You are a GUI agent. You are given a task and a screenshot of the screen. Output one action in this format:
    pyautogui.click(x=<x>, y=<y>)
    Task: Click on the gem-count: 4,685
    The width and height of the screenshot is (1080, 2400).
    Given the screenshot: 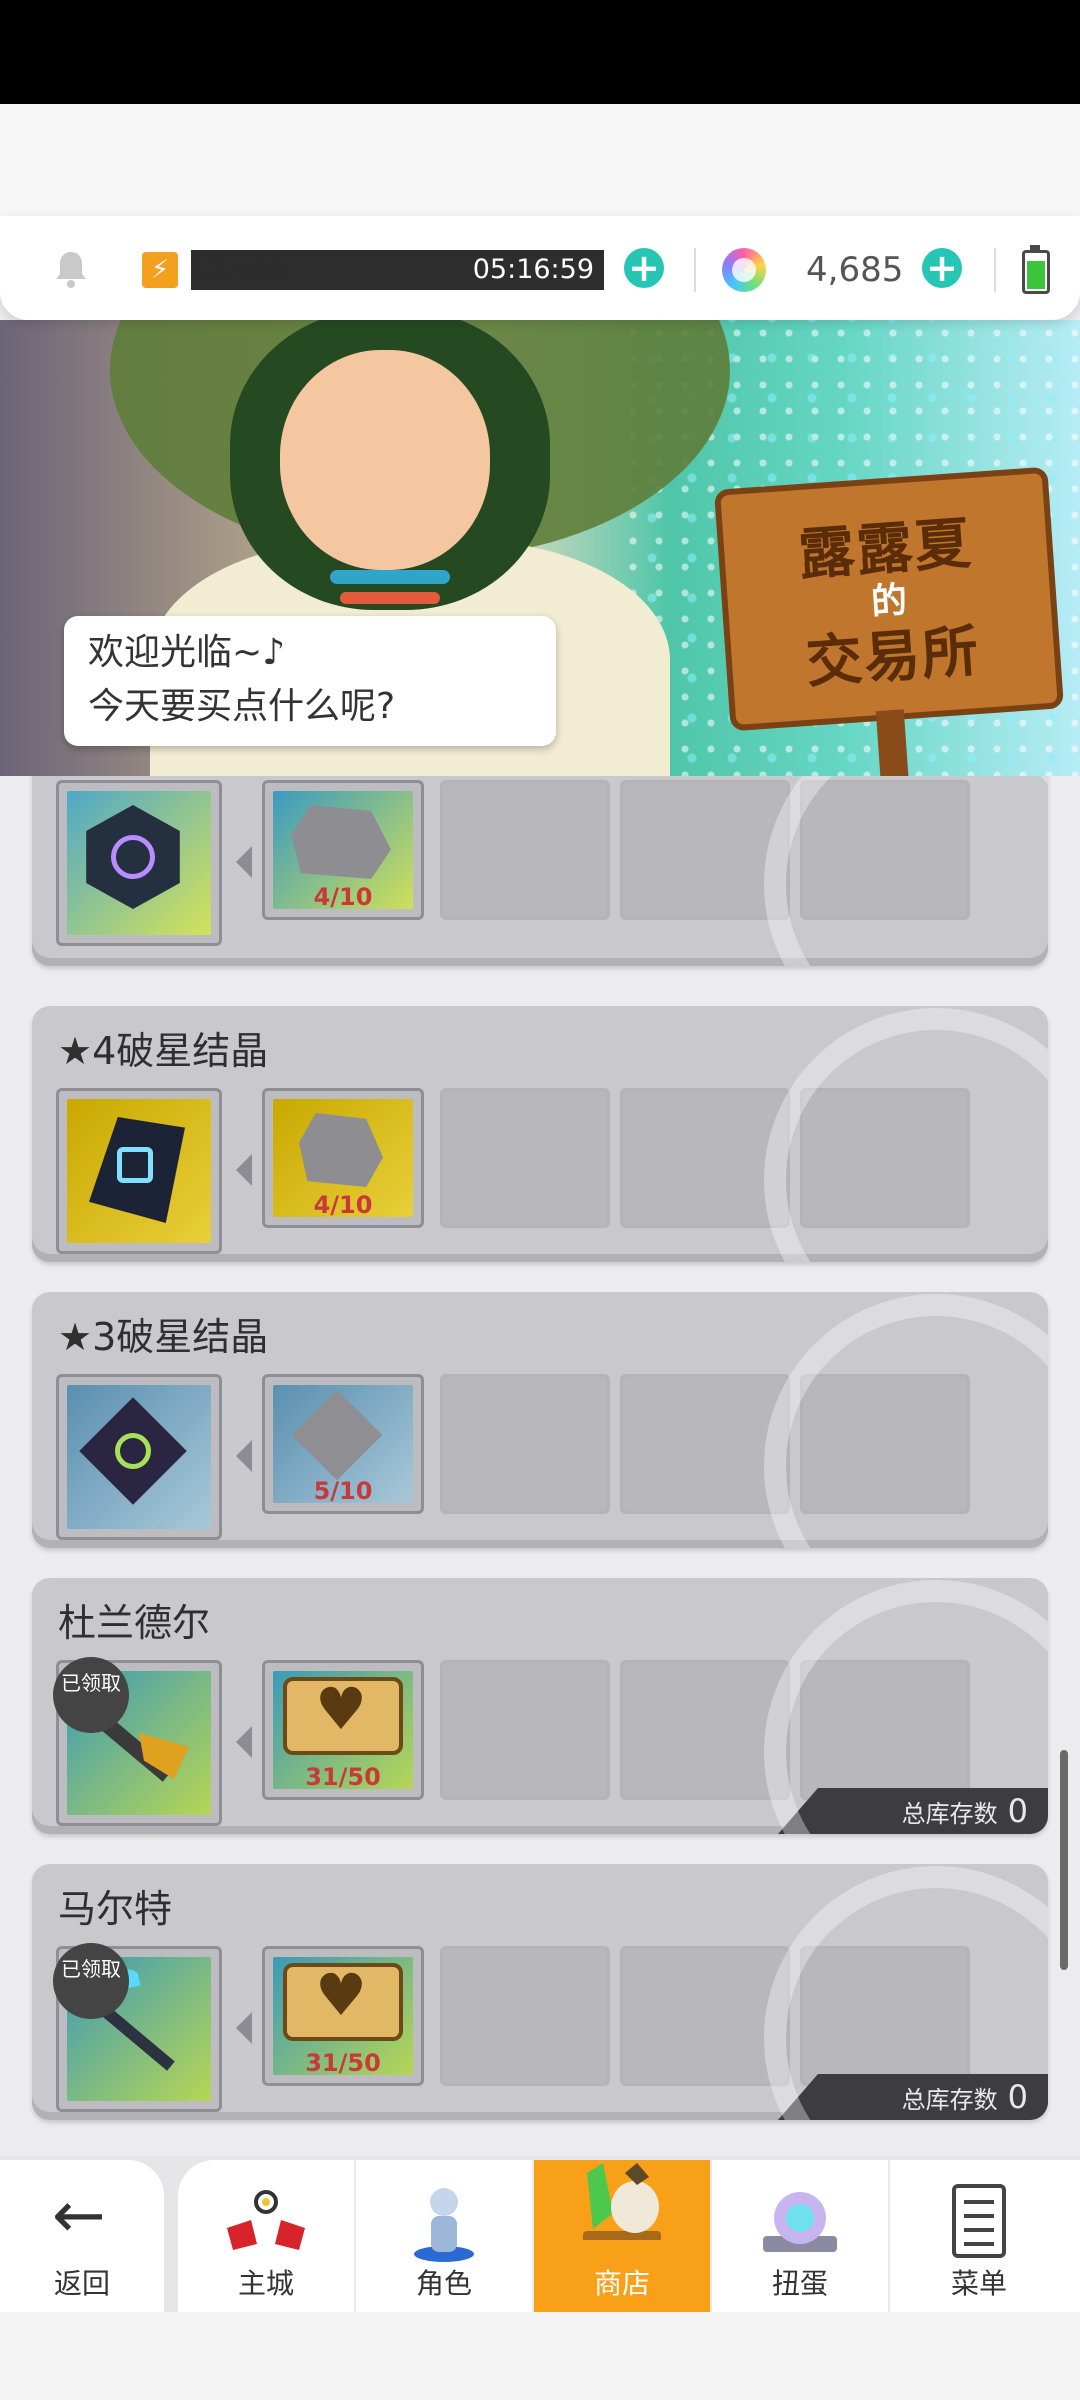 What is the action you would take?
    pyautogui.click(x=855, y=270)
    